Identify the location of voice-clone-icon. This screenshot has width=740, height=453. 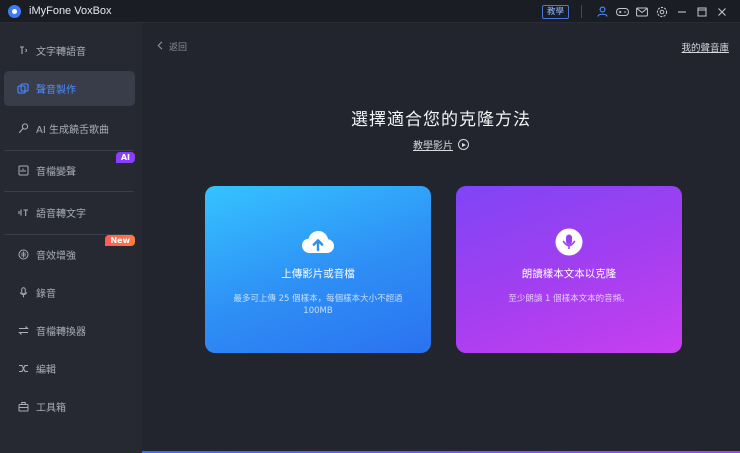
(23, 88).